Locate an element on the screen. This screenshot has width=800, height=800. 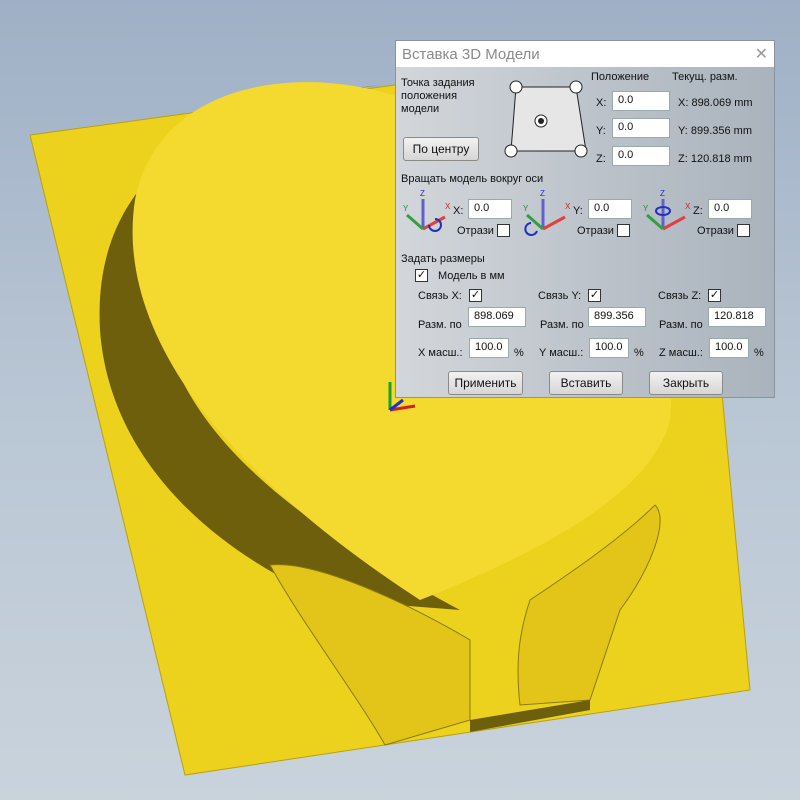
sizes-label: Задать размеры is located at coordinates (443, 259).